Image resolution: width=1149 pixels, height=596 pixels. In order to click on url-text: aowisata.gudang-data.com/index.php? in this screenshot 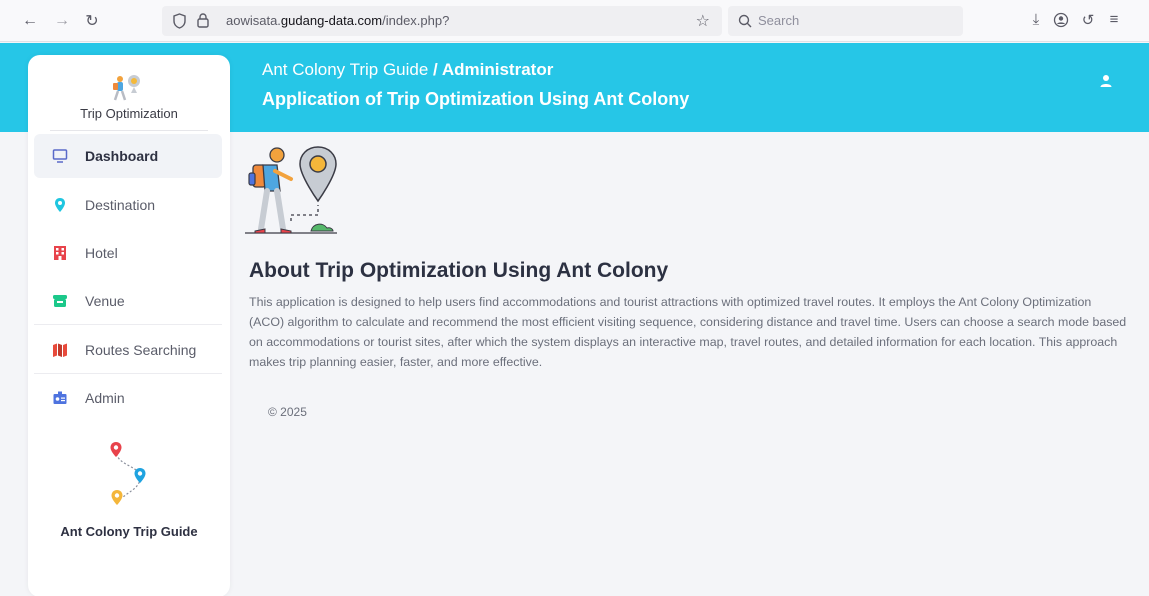, I will do `click(337, 20)`.